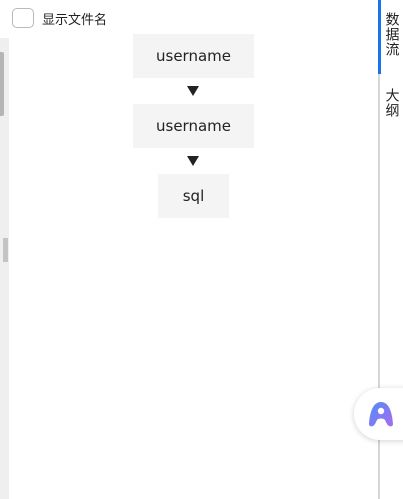 This screenshot has width=403, height=499. Describe the element at coordinates (193, 196) in the screenshot. I see `flow-node: sql` at that location.